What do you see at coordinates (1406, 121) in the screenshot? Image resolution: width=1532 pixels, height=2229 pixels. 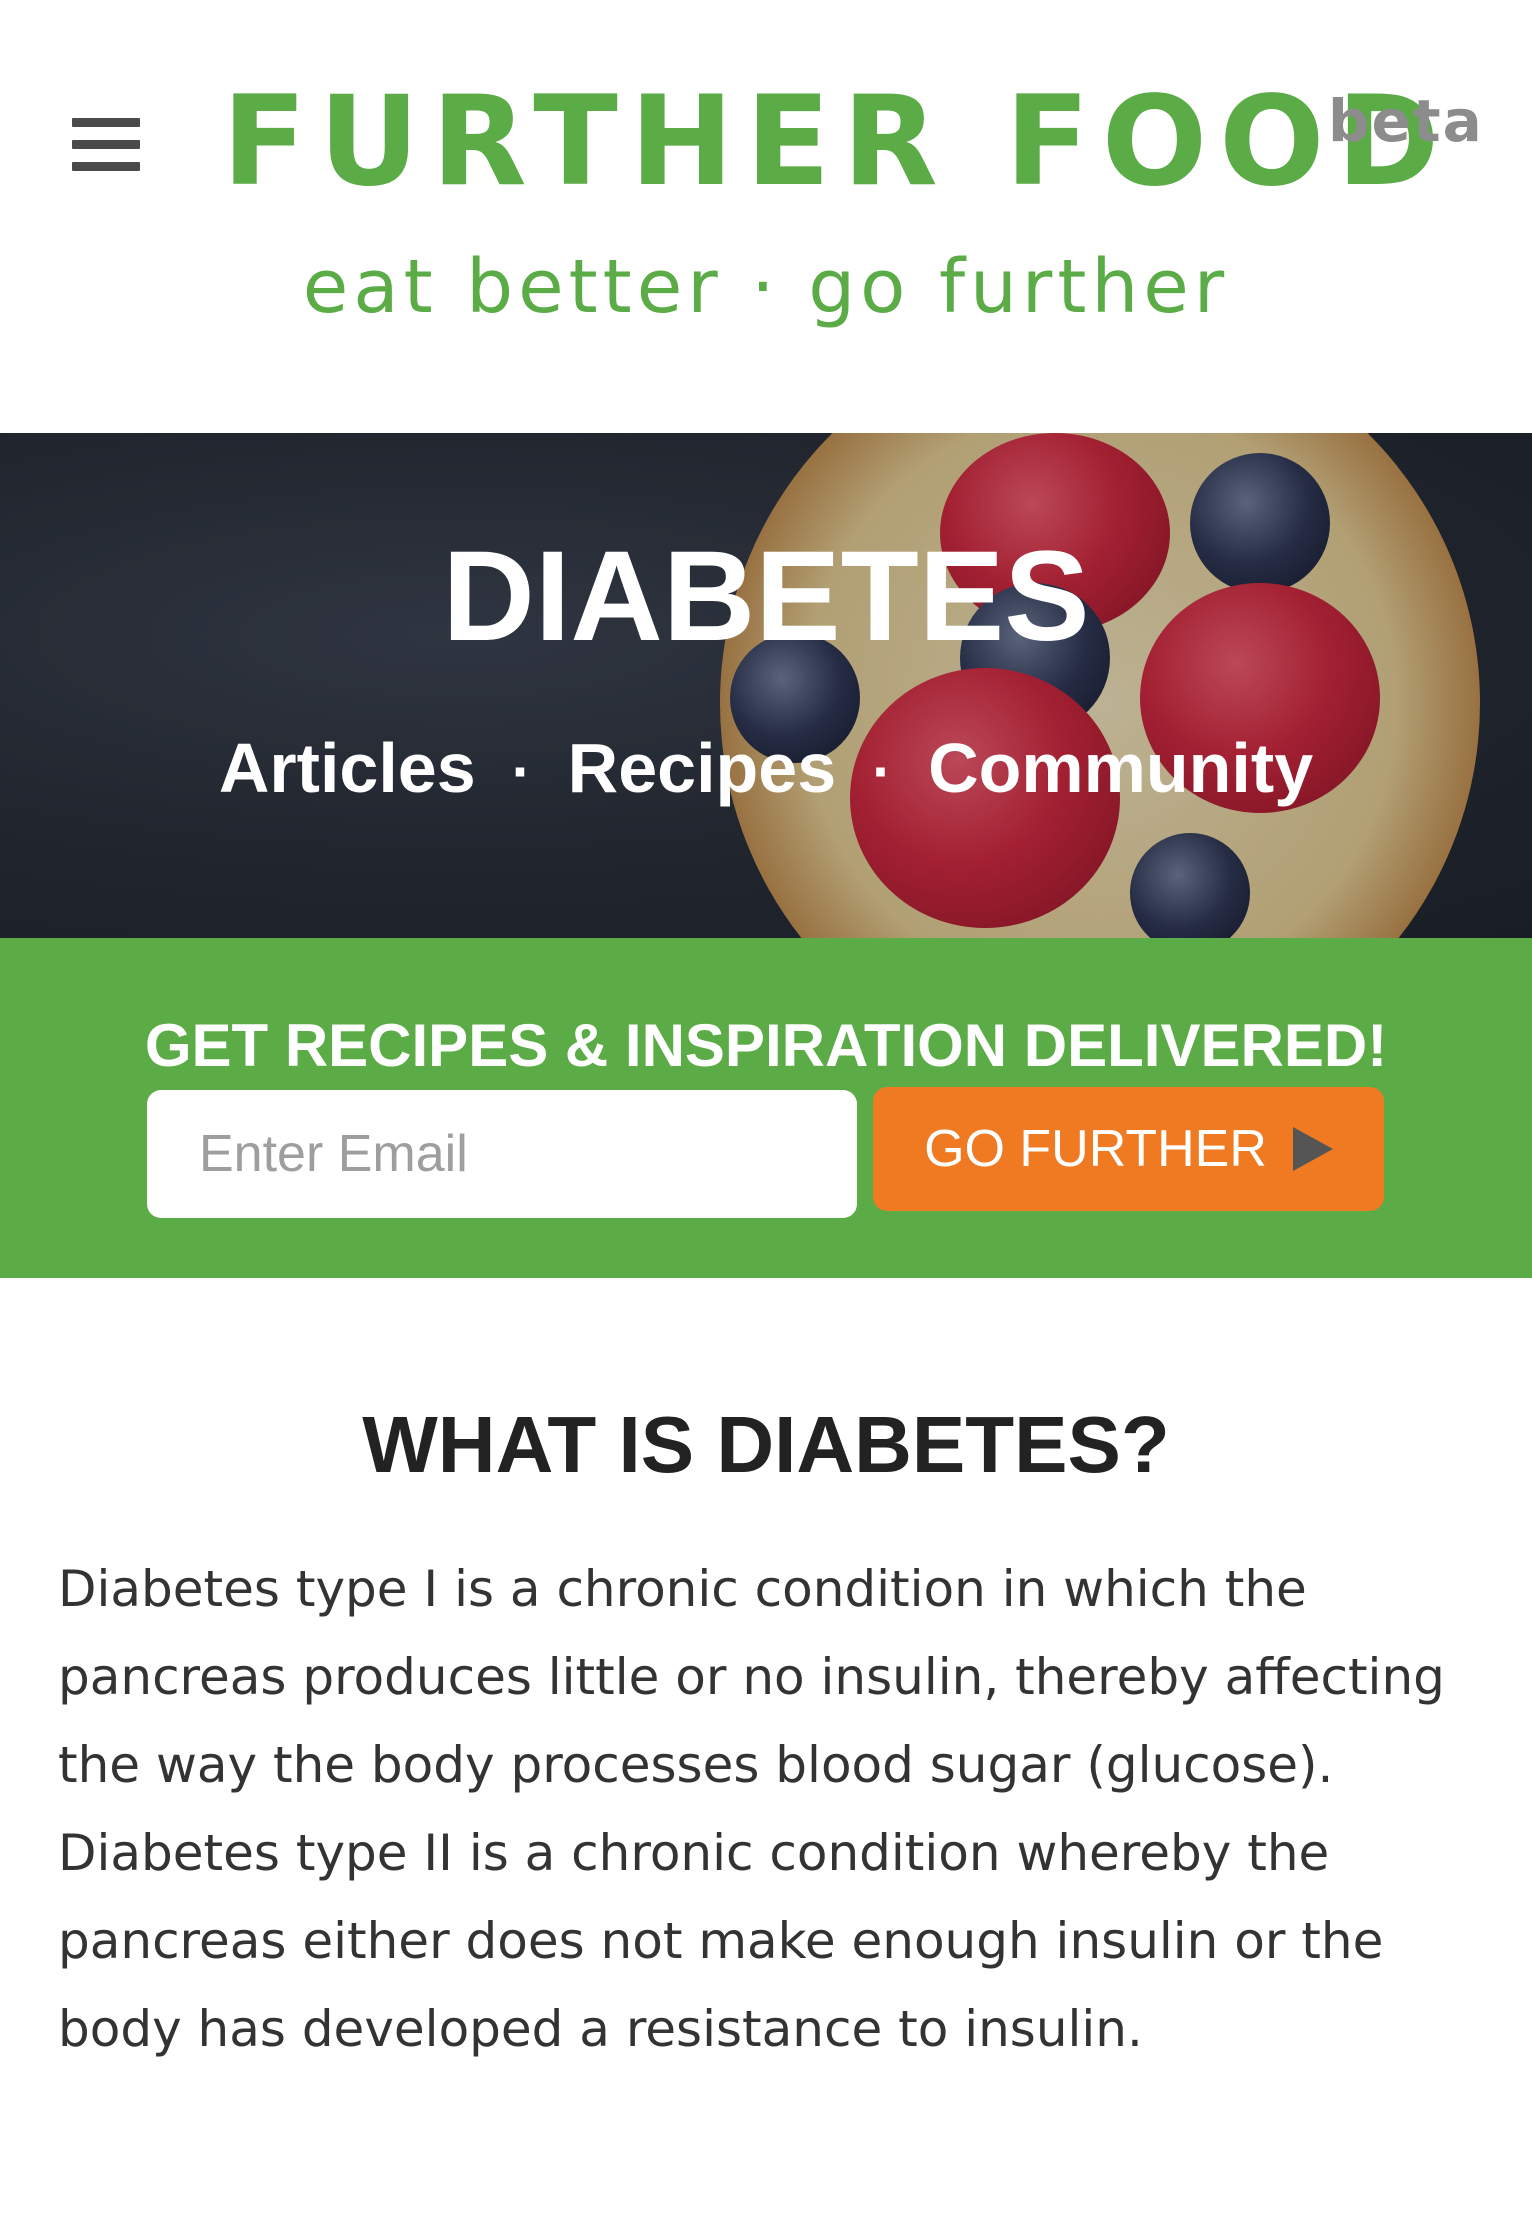 I see `beta-badge: beta` at bounding box center [1406, 121].